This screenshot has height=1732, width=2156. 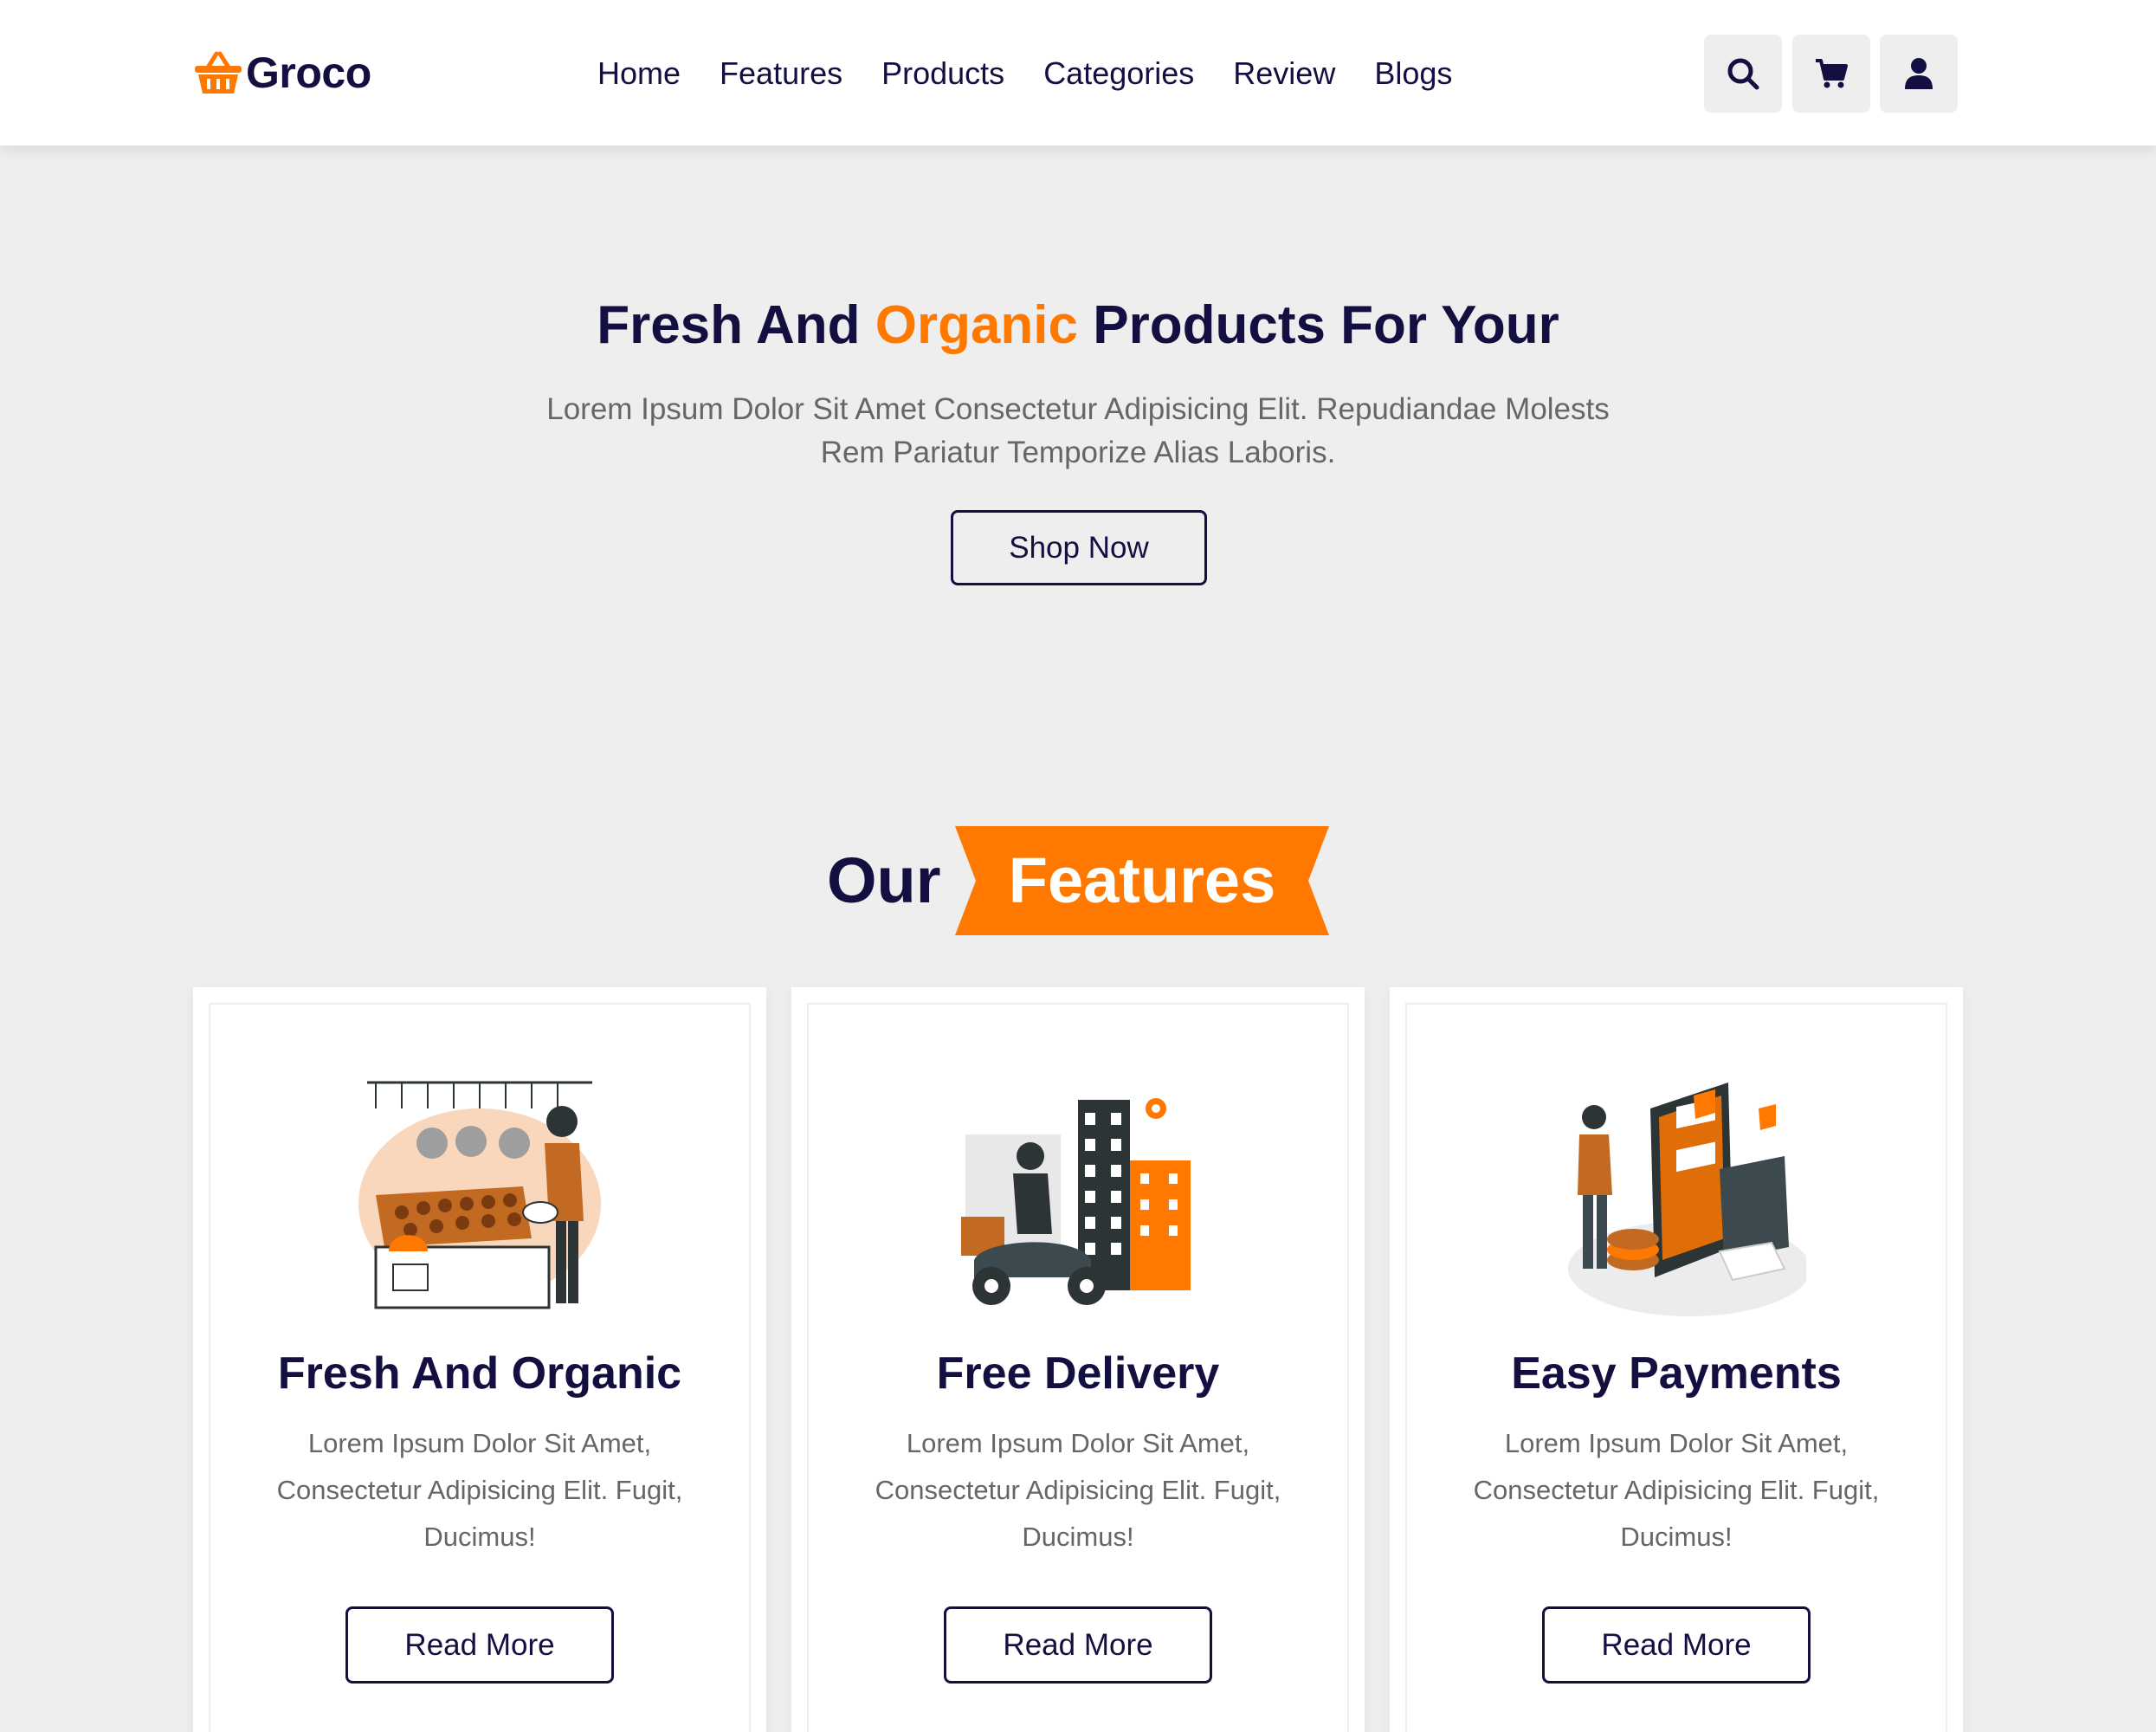 What do you see at coordinates (1079, 547) in the screenshot?
I see `shop-now-button: Shop Now` at bounding box center [1079, 547].